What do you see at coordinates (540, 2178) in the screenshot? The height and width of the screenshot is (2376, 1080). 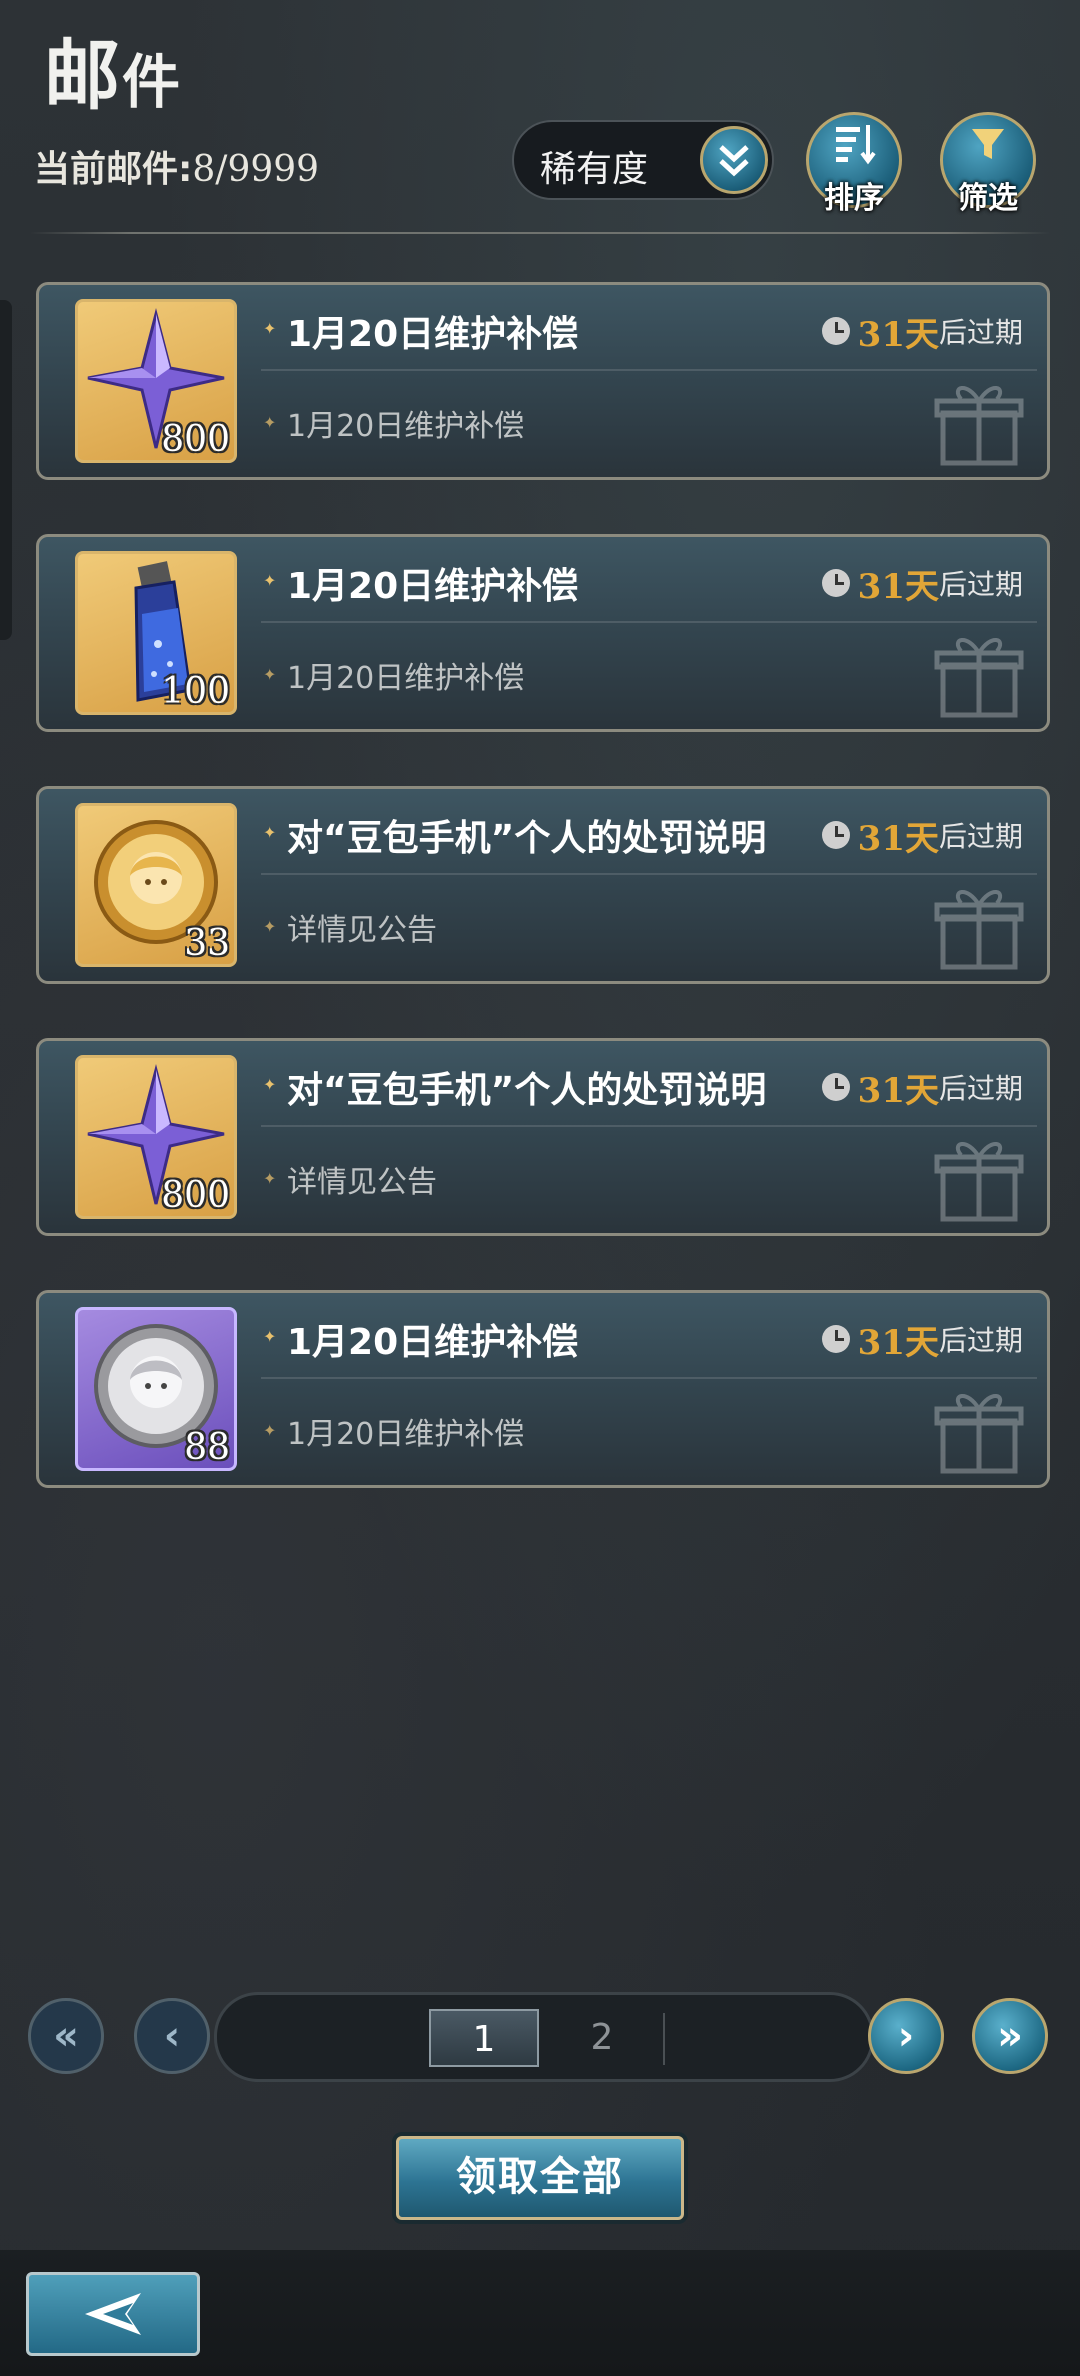 I see `claim-all-button: 领取全部` at bounding box center [540, 2178].